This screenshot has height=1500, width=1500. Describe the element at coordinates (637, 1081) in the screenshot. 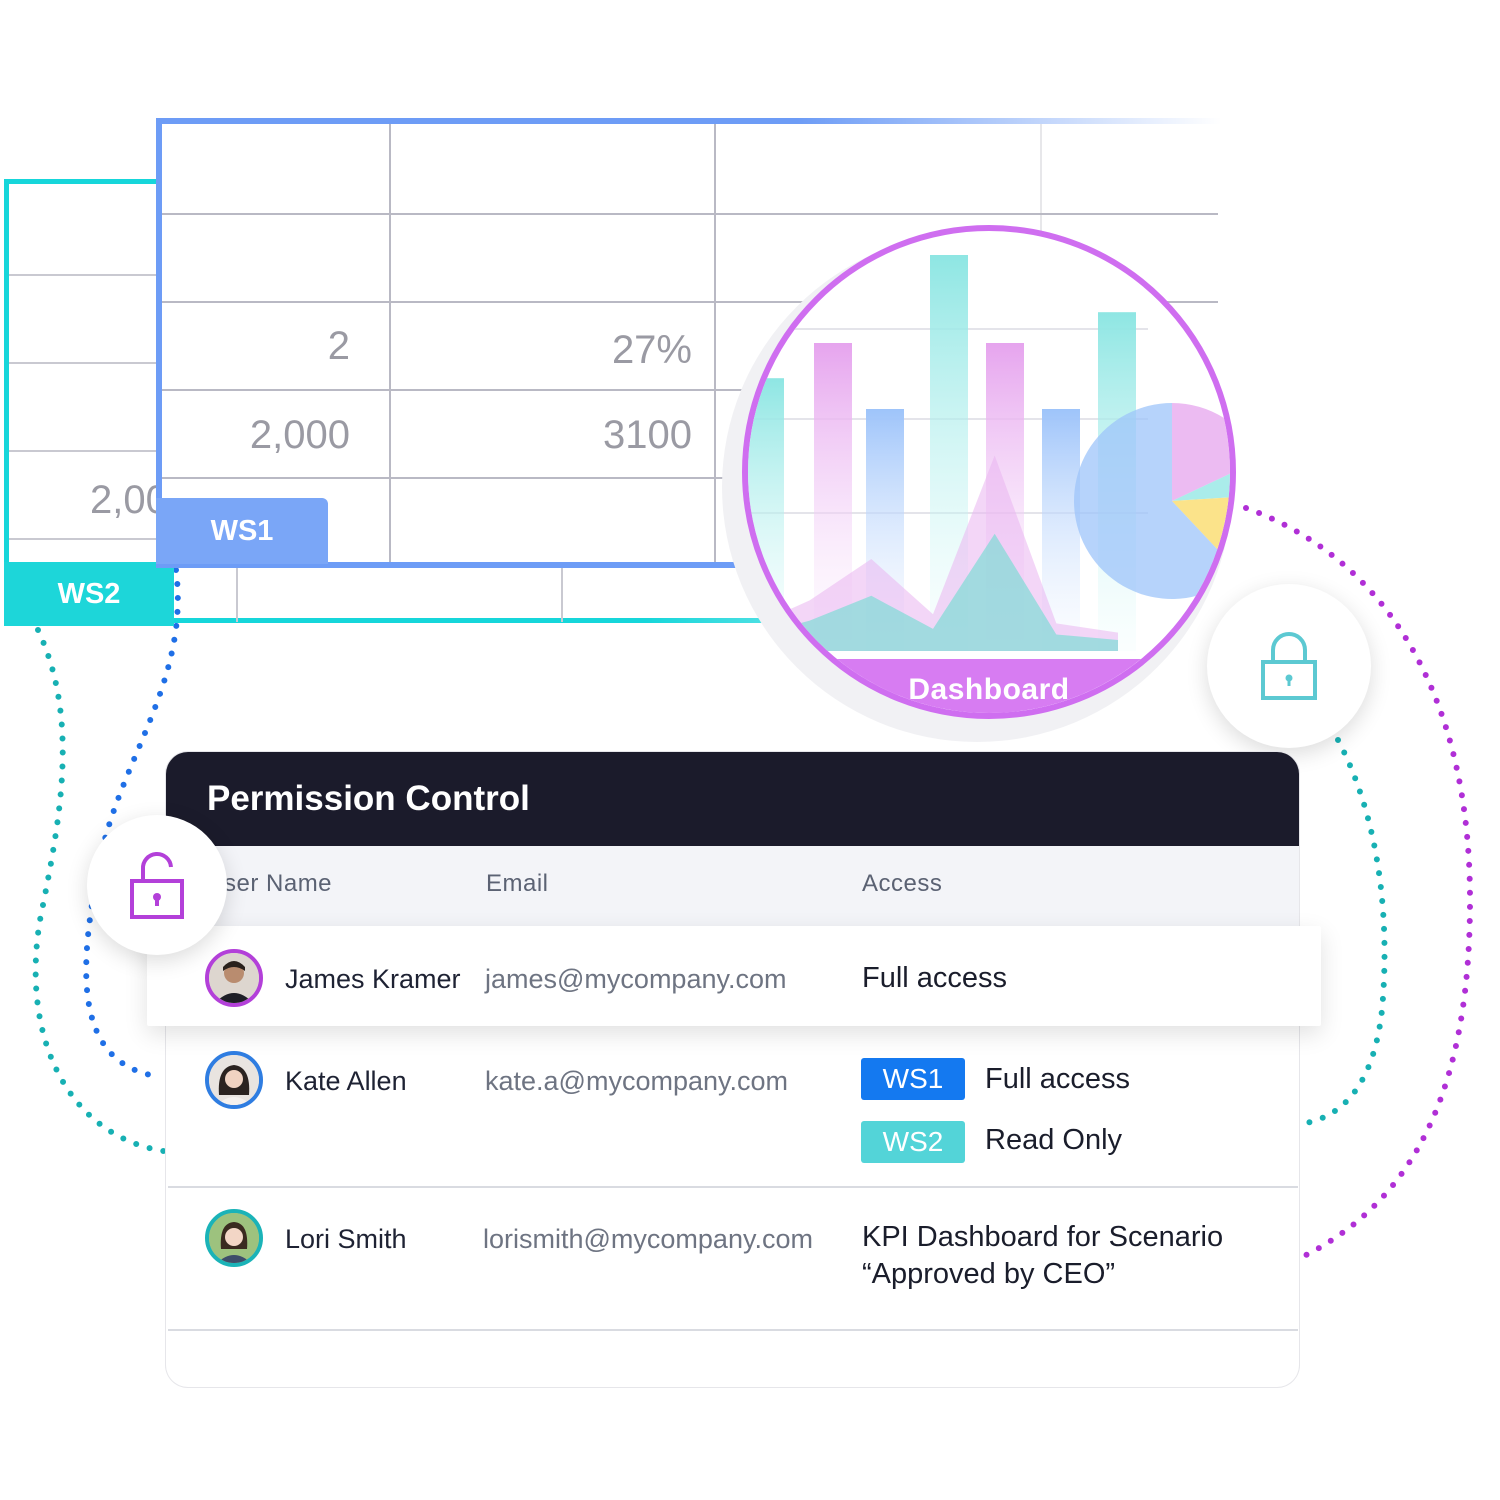

I see `user-email: kate.a@mycompany.com` at that location.